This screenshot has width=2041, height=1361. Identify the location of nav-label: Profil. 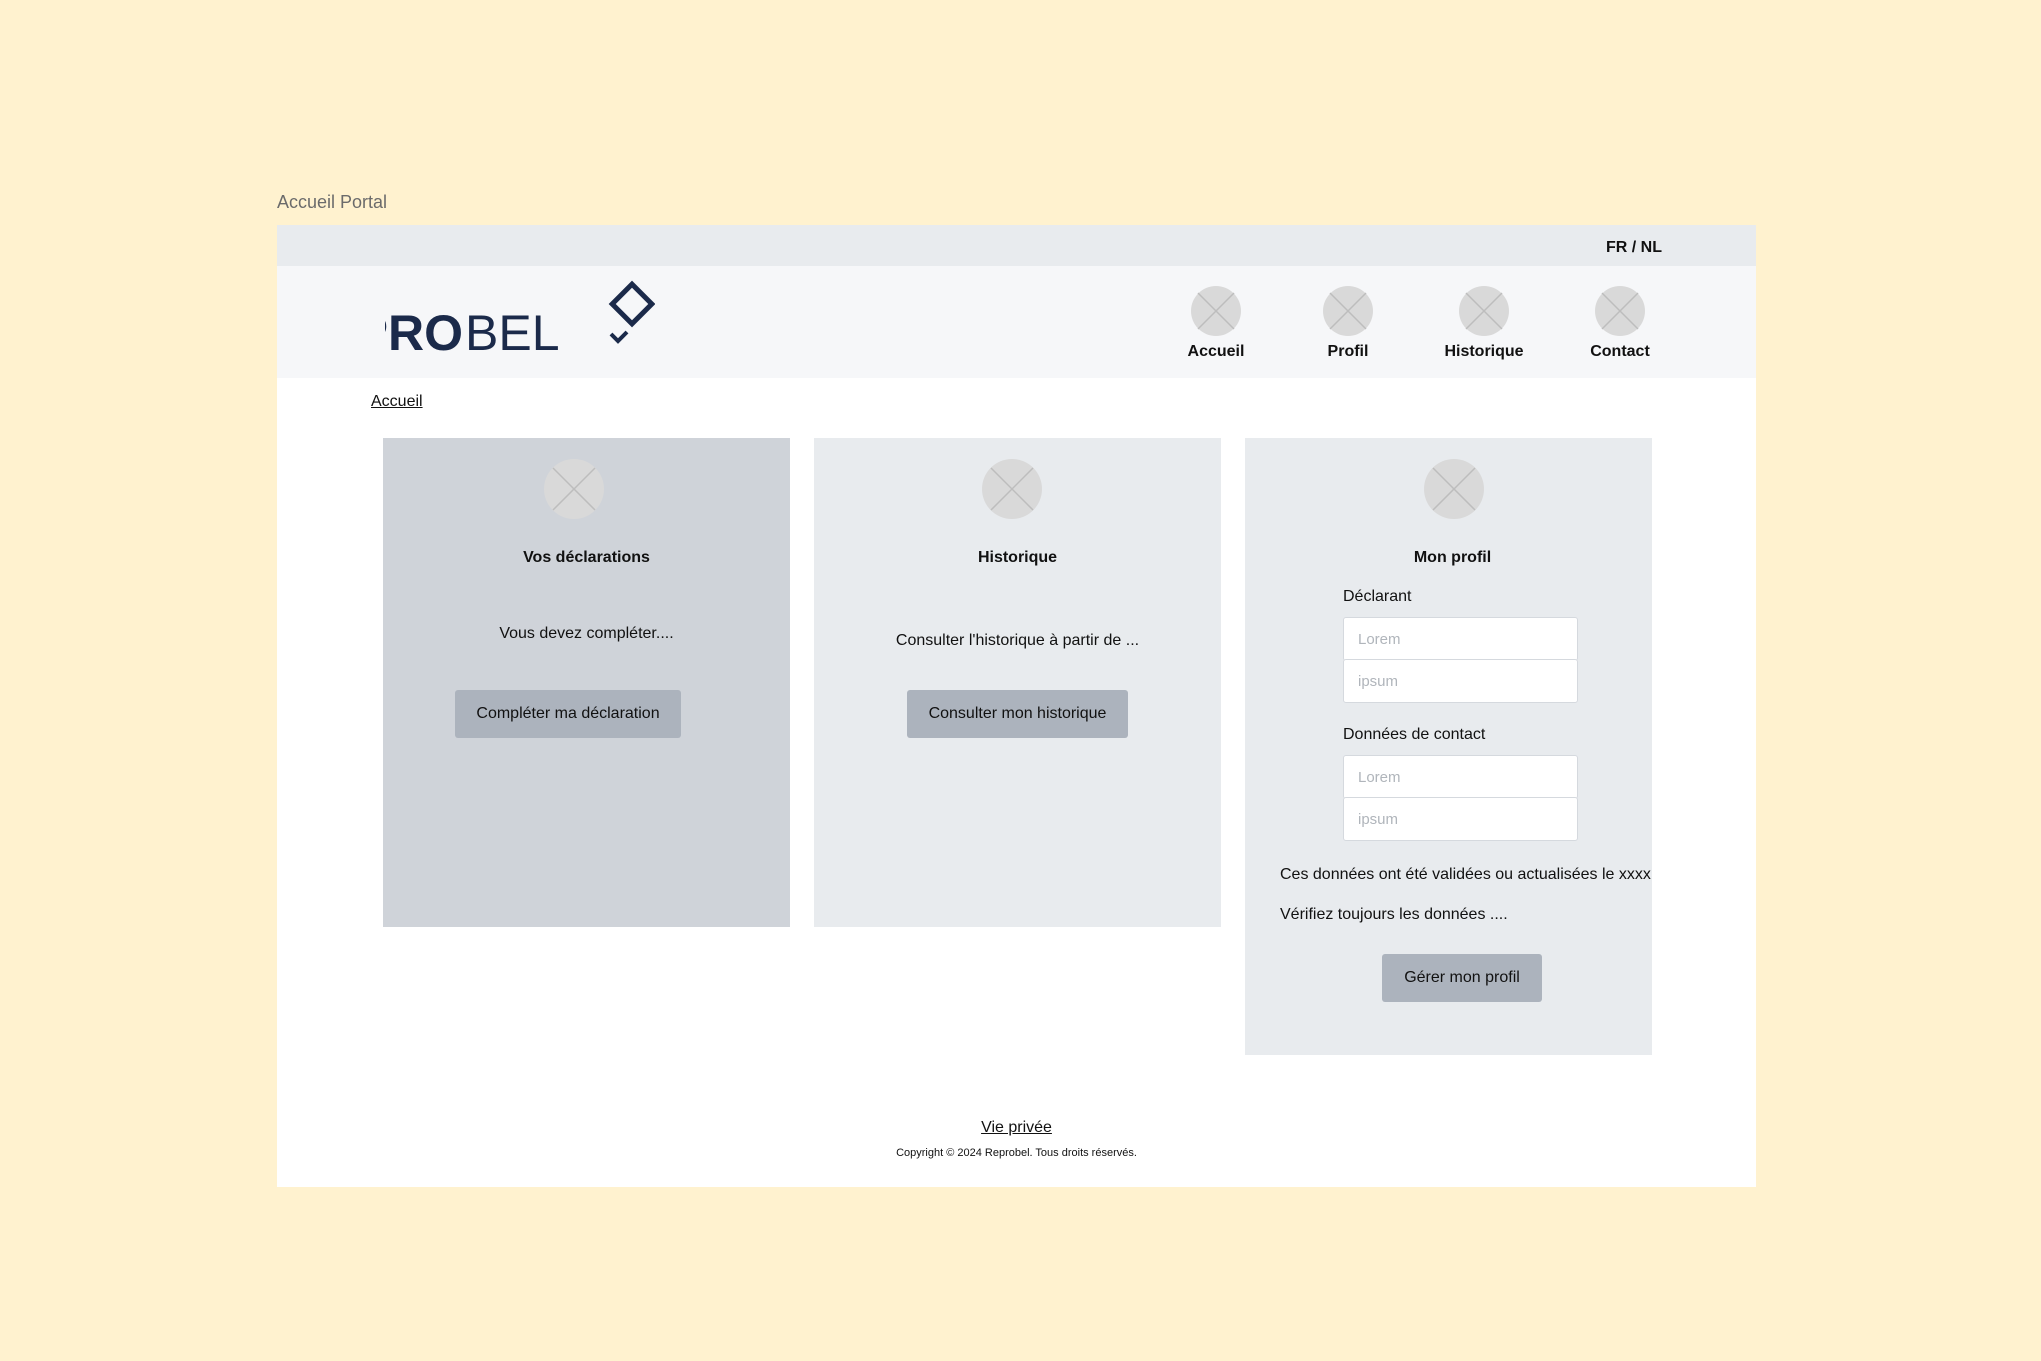
(1348, 351).